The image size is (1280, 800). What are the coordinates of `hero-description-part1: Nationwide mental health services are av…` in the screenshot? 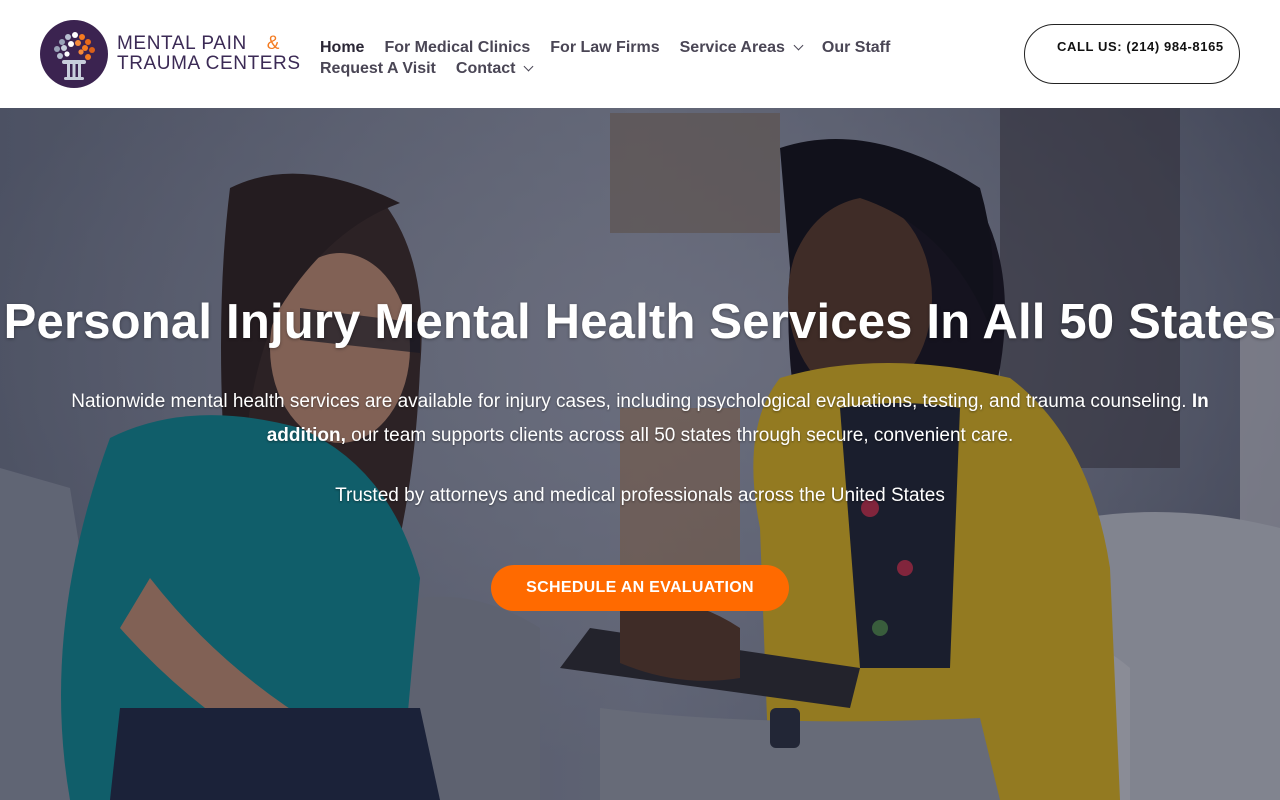 It's located at (631, 401).